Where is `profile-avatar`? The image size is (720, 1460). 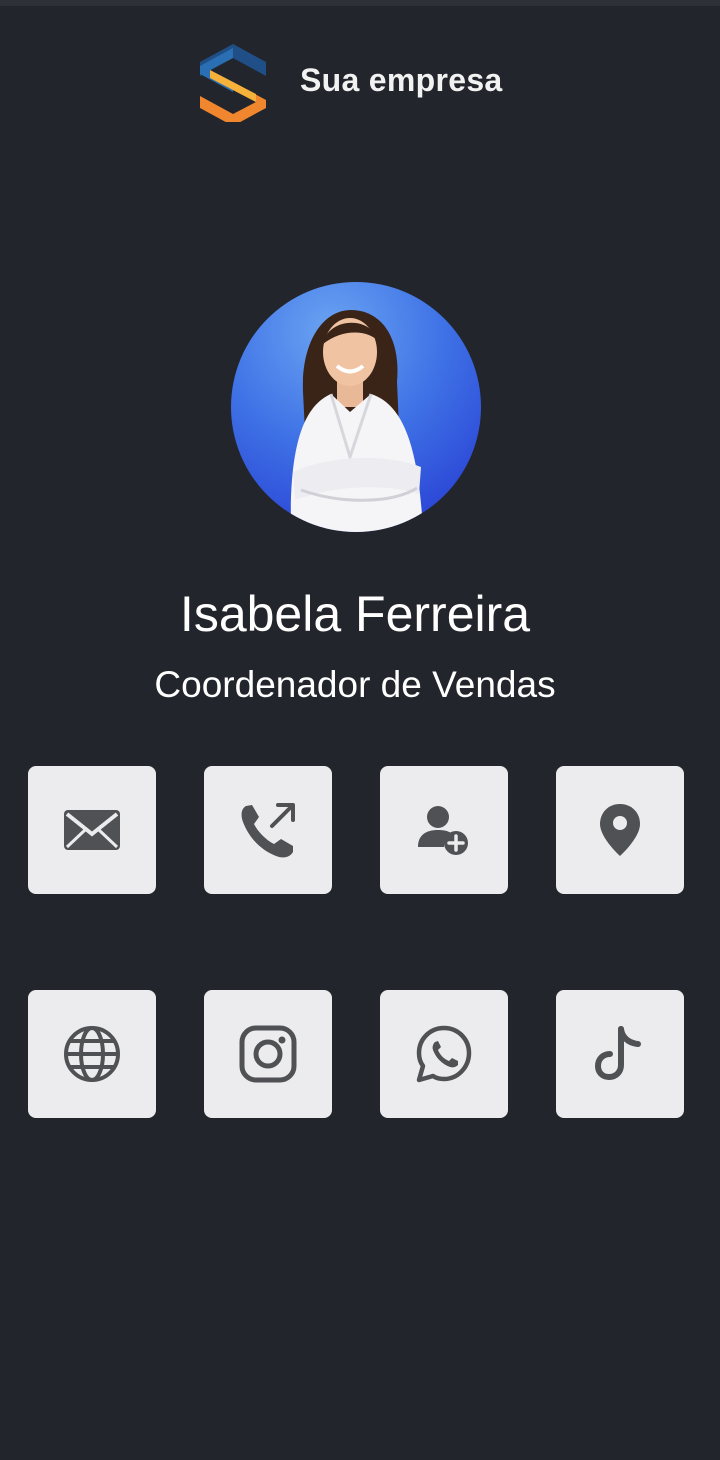
profile-avatar is located at coordinates (356, 407).